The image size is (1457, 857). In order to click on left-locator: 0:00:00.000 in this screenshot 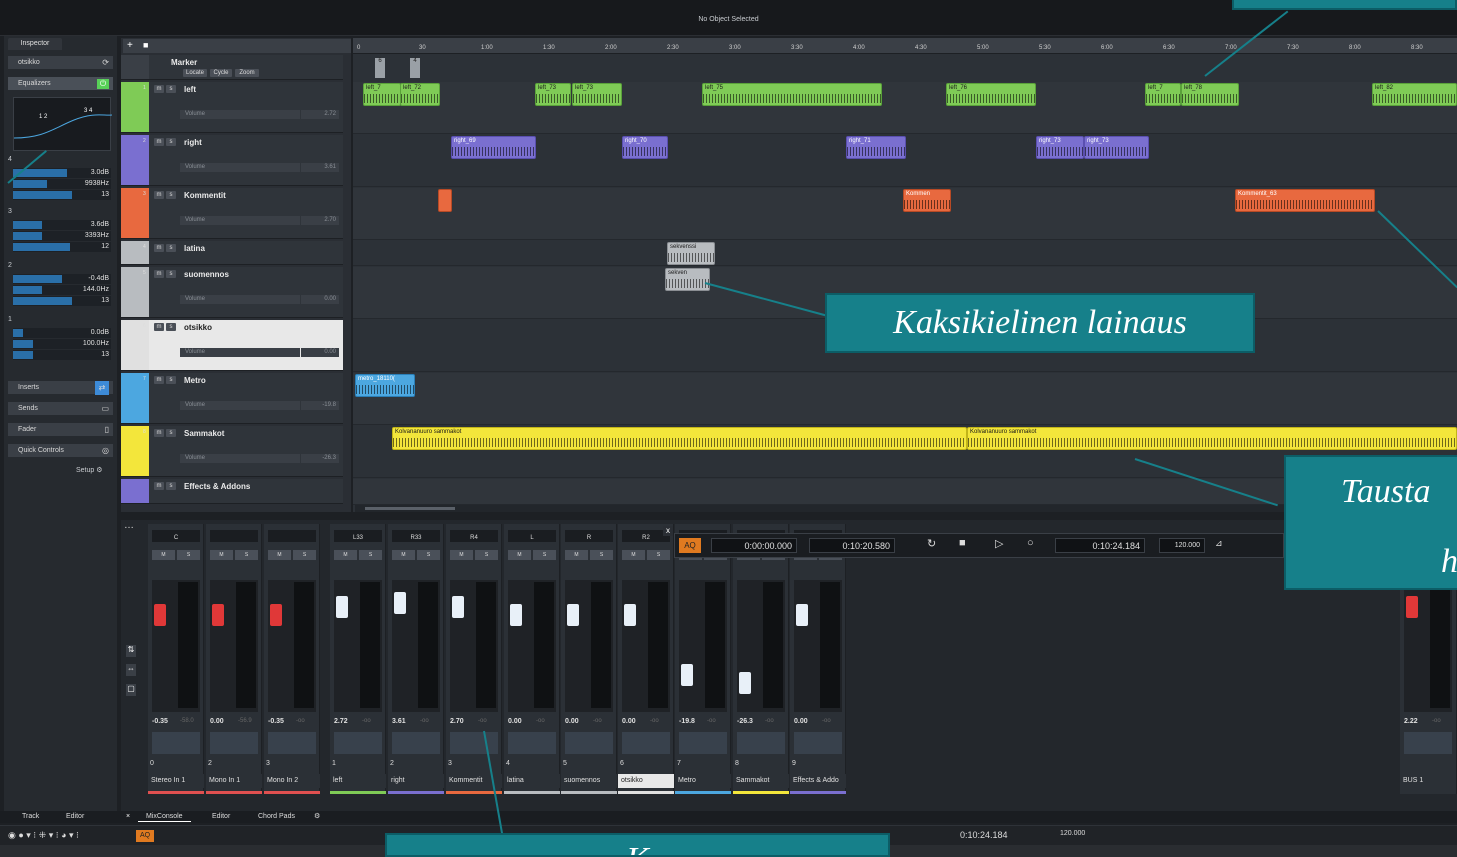, I will do `click(754, 545)`.